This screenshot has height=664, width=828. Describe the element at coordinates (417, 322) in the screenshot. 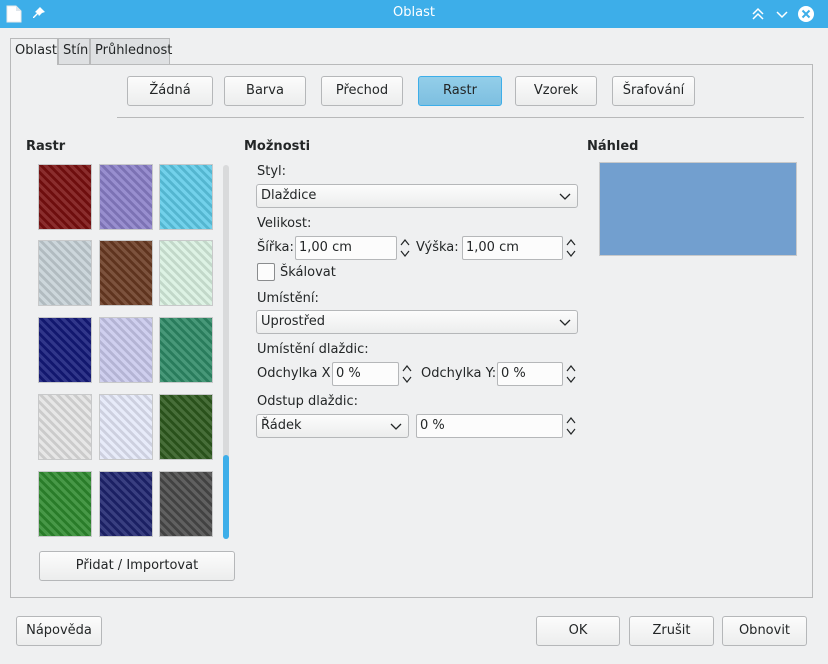

I see `position-dropdown: Uprostřed` at that location.